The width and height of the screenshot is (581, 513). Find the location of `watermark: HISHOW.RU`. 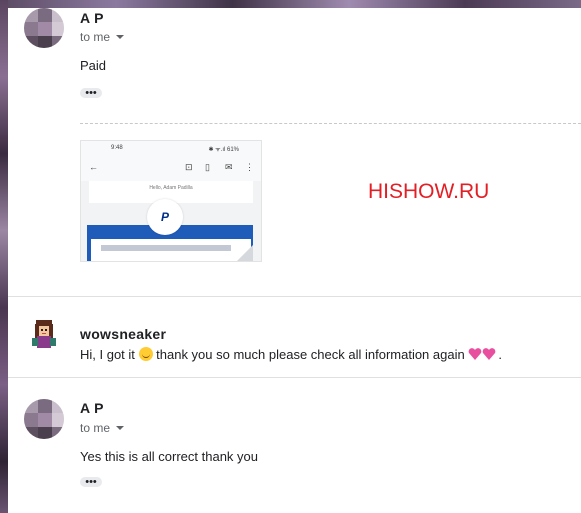

watermark: HISHOW.RU is located at coordinates (429, 191).